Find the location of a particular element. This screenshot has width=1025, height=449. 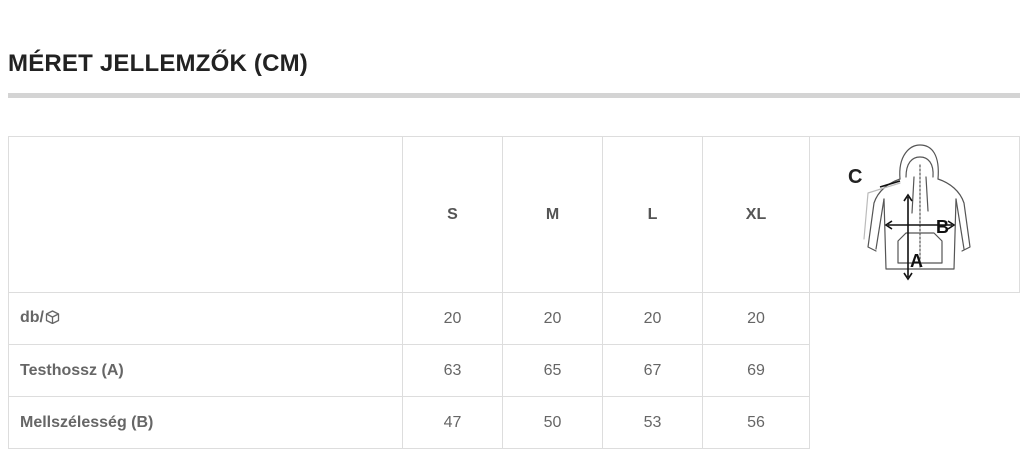

column-header-xl: XL is located at coordinates (756, 214).